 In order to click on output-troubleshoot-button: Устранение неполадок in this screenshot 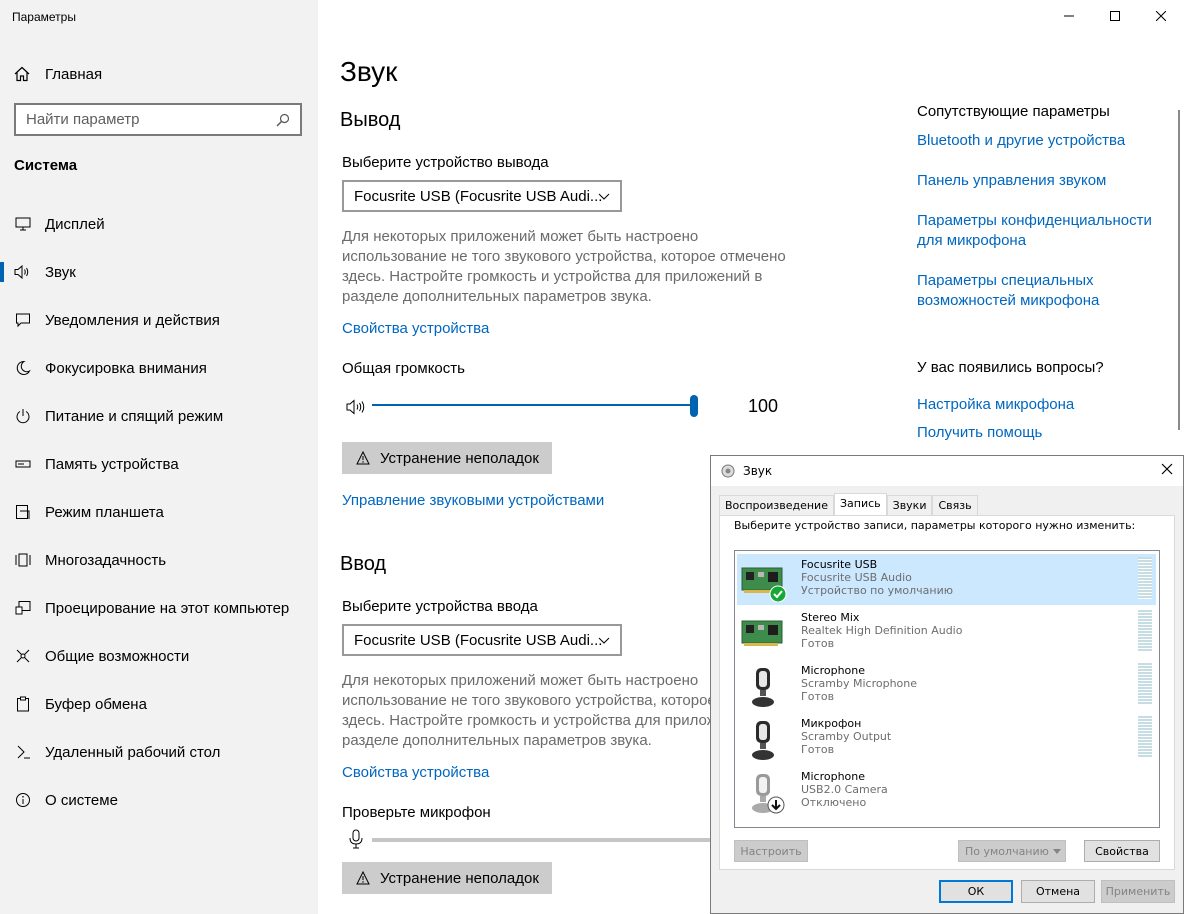, I will do `click(447, 458)`.